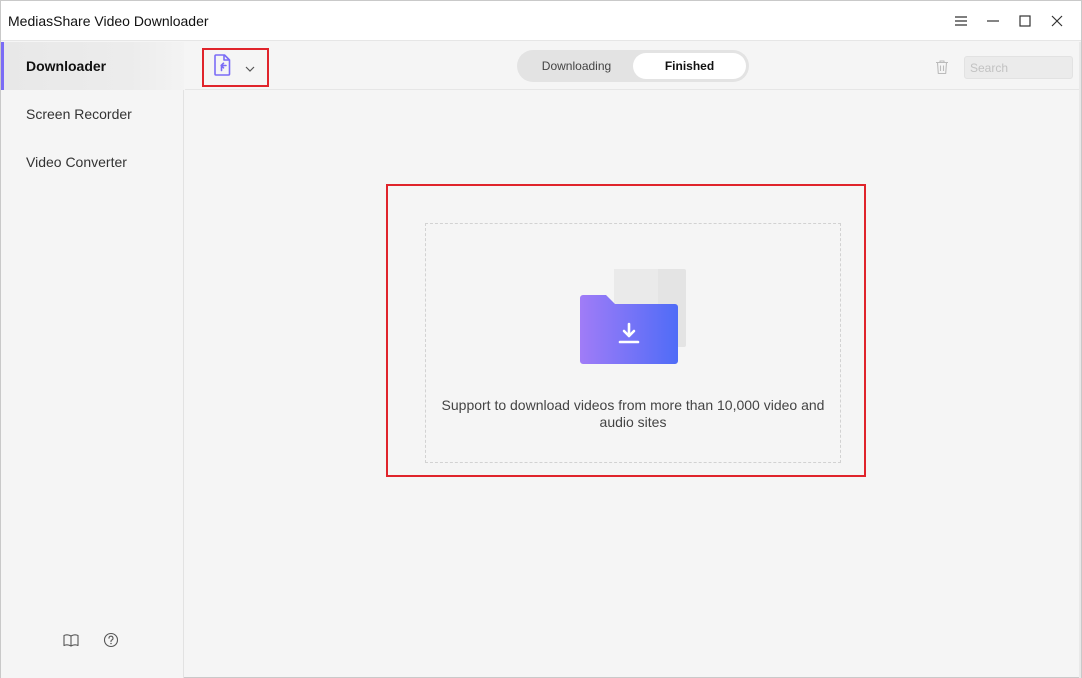 The image size is (1082, 678). I want to click on tab-downloading: Downloading, so click(576, 66).